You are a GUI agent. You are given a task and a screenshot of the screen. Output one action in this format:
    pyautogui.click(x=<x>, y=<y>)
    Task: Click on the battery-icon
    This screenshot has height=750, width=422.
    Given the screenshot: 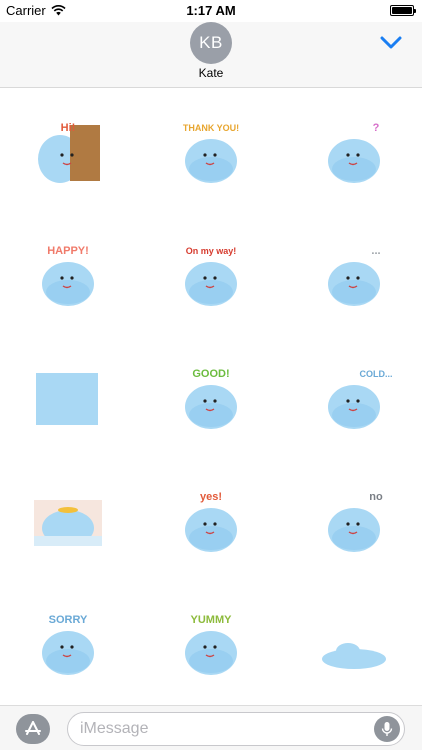 What is the action you would take?
    pyautogui.click(x=403, y=10)
    